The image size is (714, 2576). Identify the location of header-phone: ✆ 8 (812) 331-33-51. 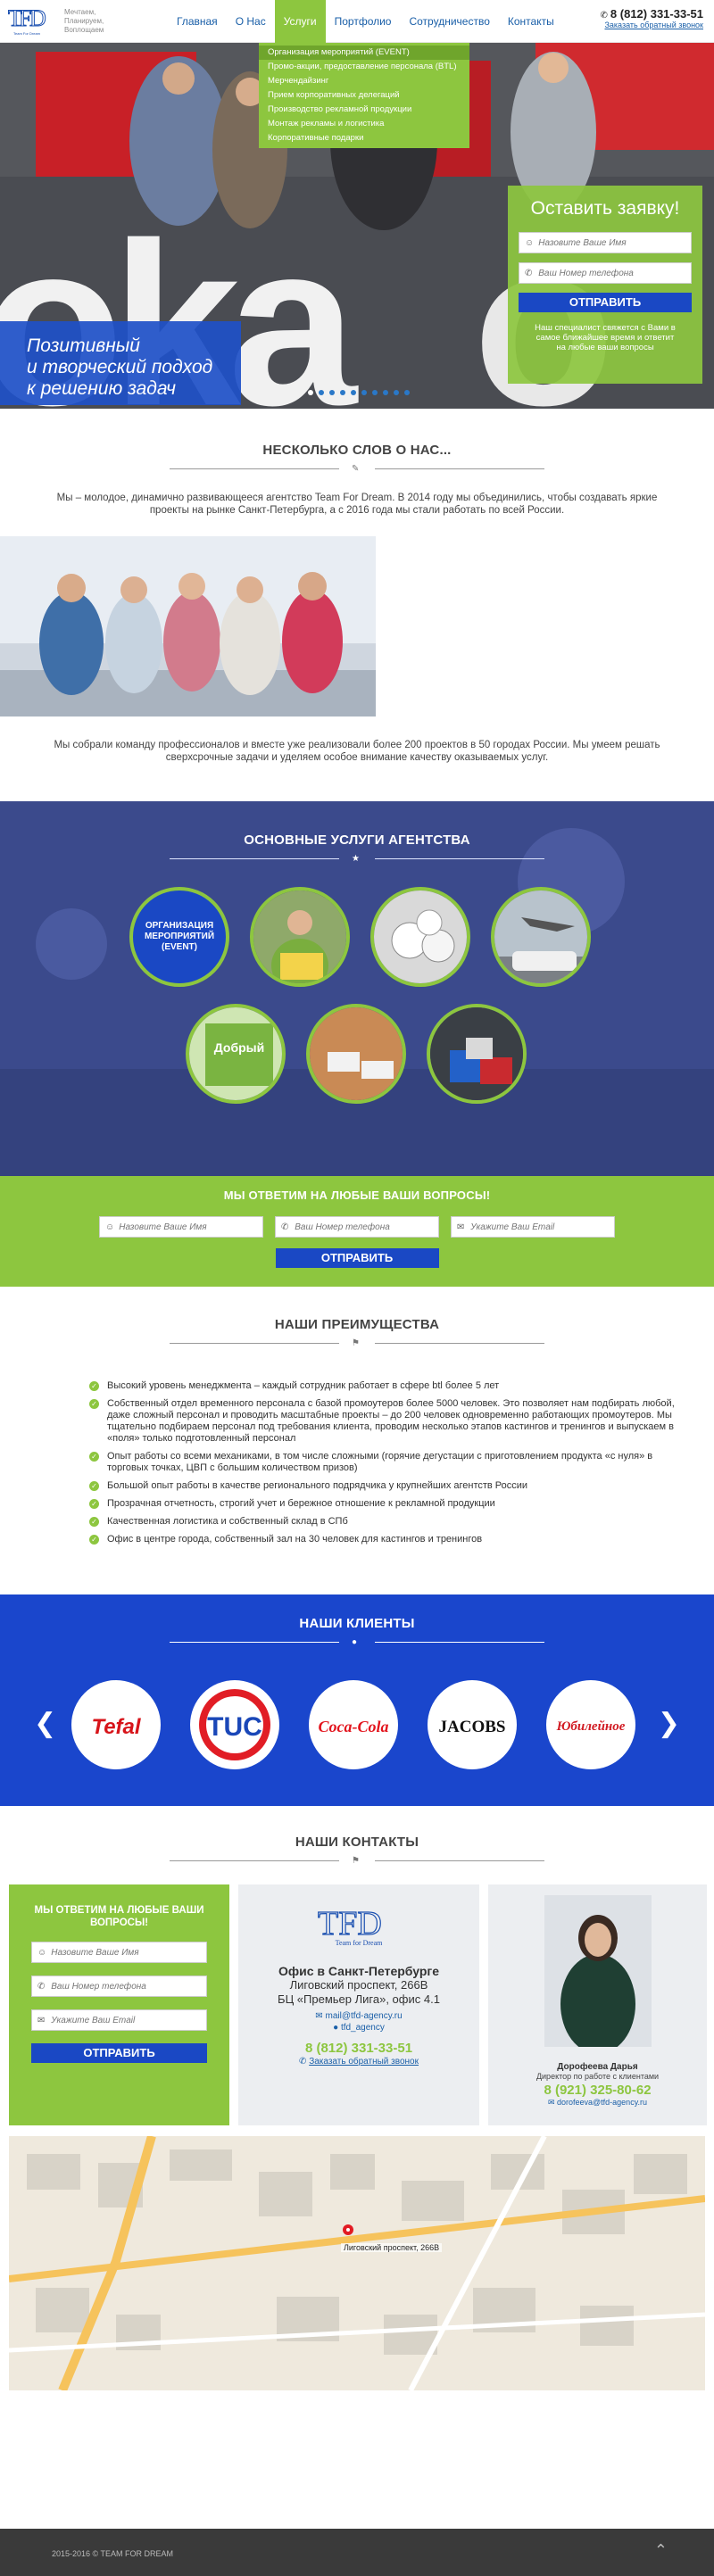
(652, 14).